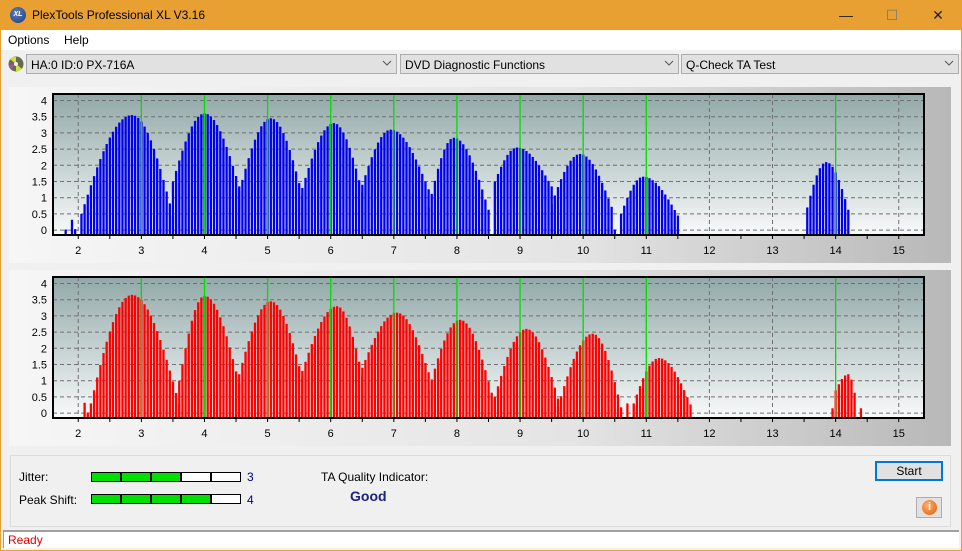 This screenshot has width=962, height=551. What do you see at coordinates (892, 15) in the screenshot?
I see `maximize-button: ☐` at bounding box center [892, 15].